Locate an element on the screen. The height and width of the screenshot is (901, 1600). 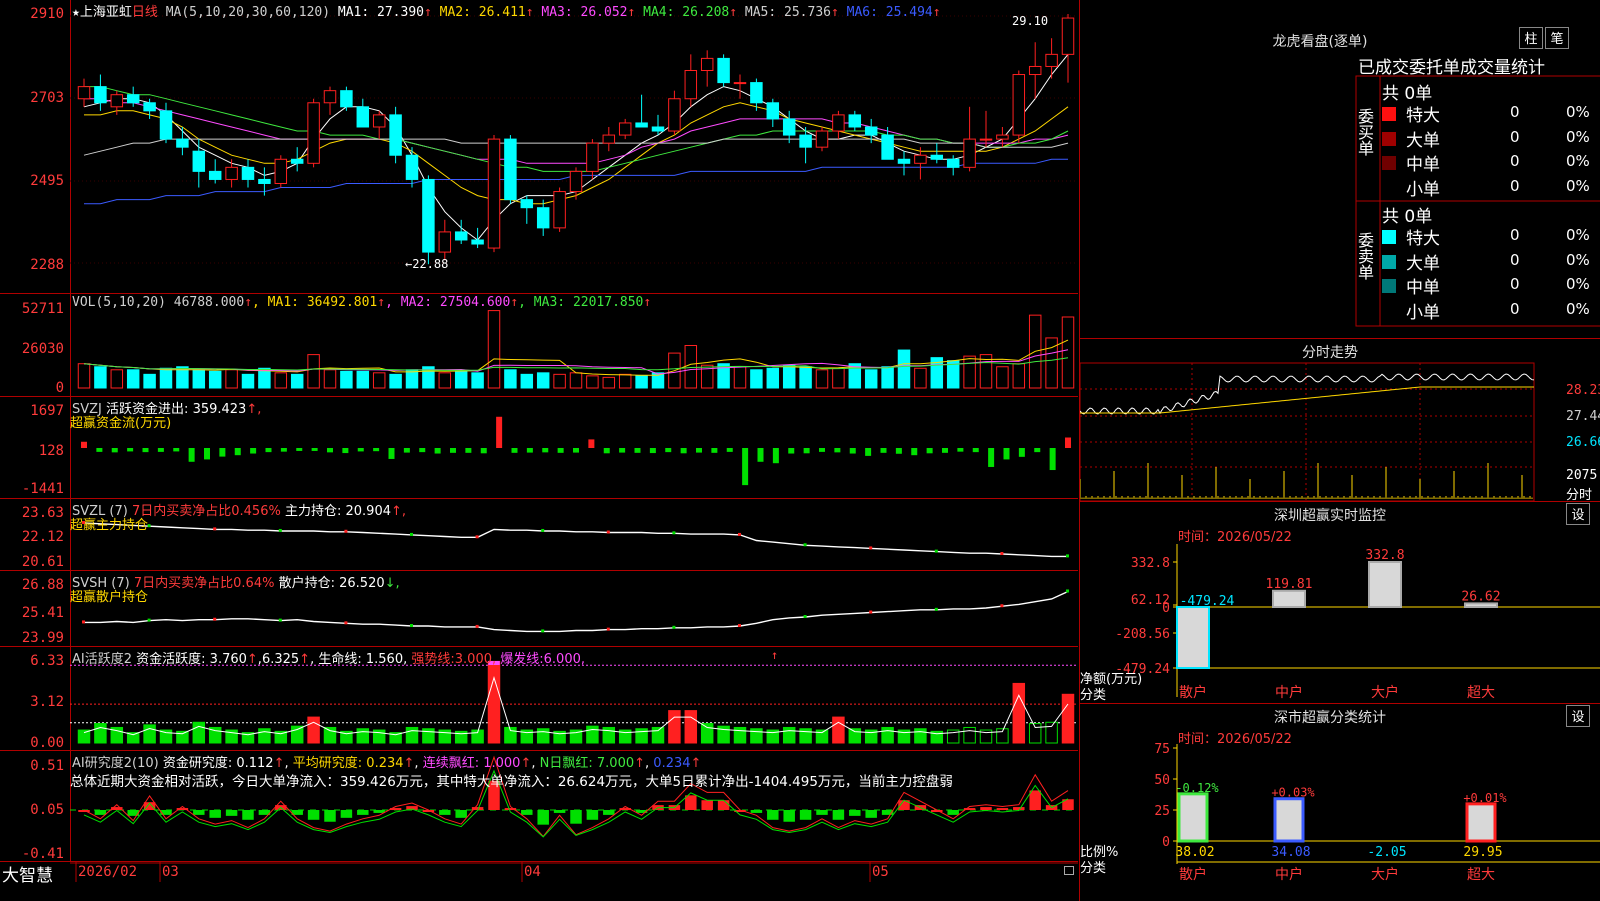
order-size-label: 小单 is located at coordinates (1423, 189).